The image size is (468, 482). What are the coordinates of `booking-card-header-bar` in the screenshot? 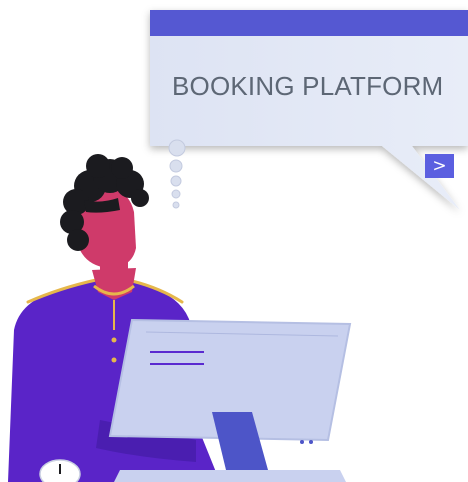 It's located at (309, 23).